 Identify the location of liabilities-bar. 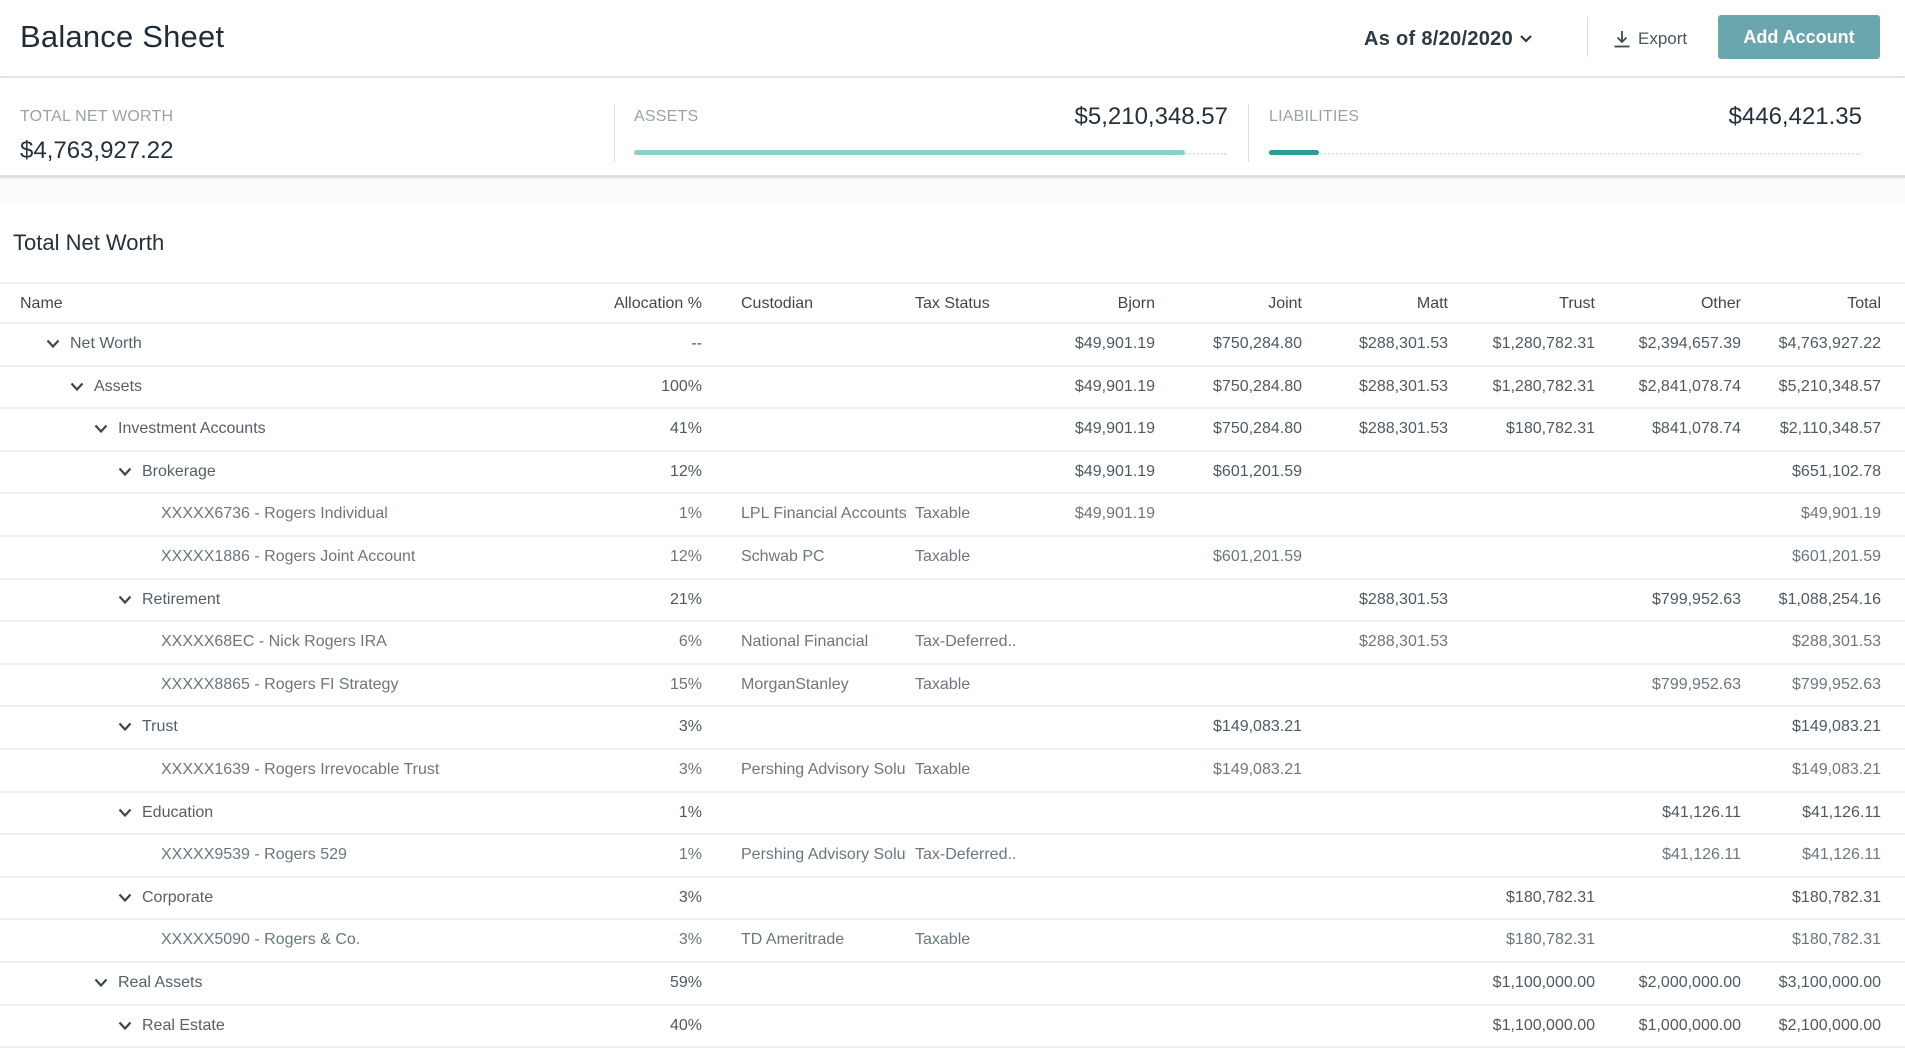
(1565, 152).